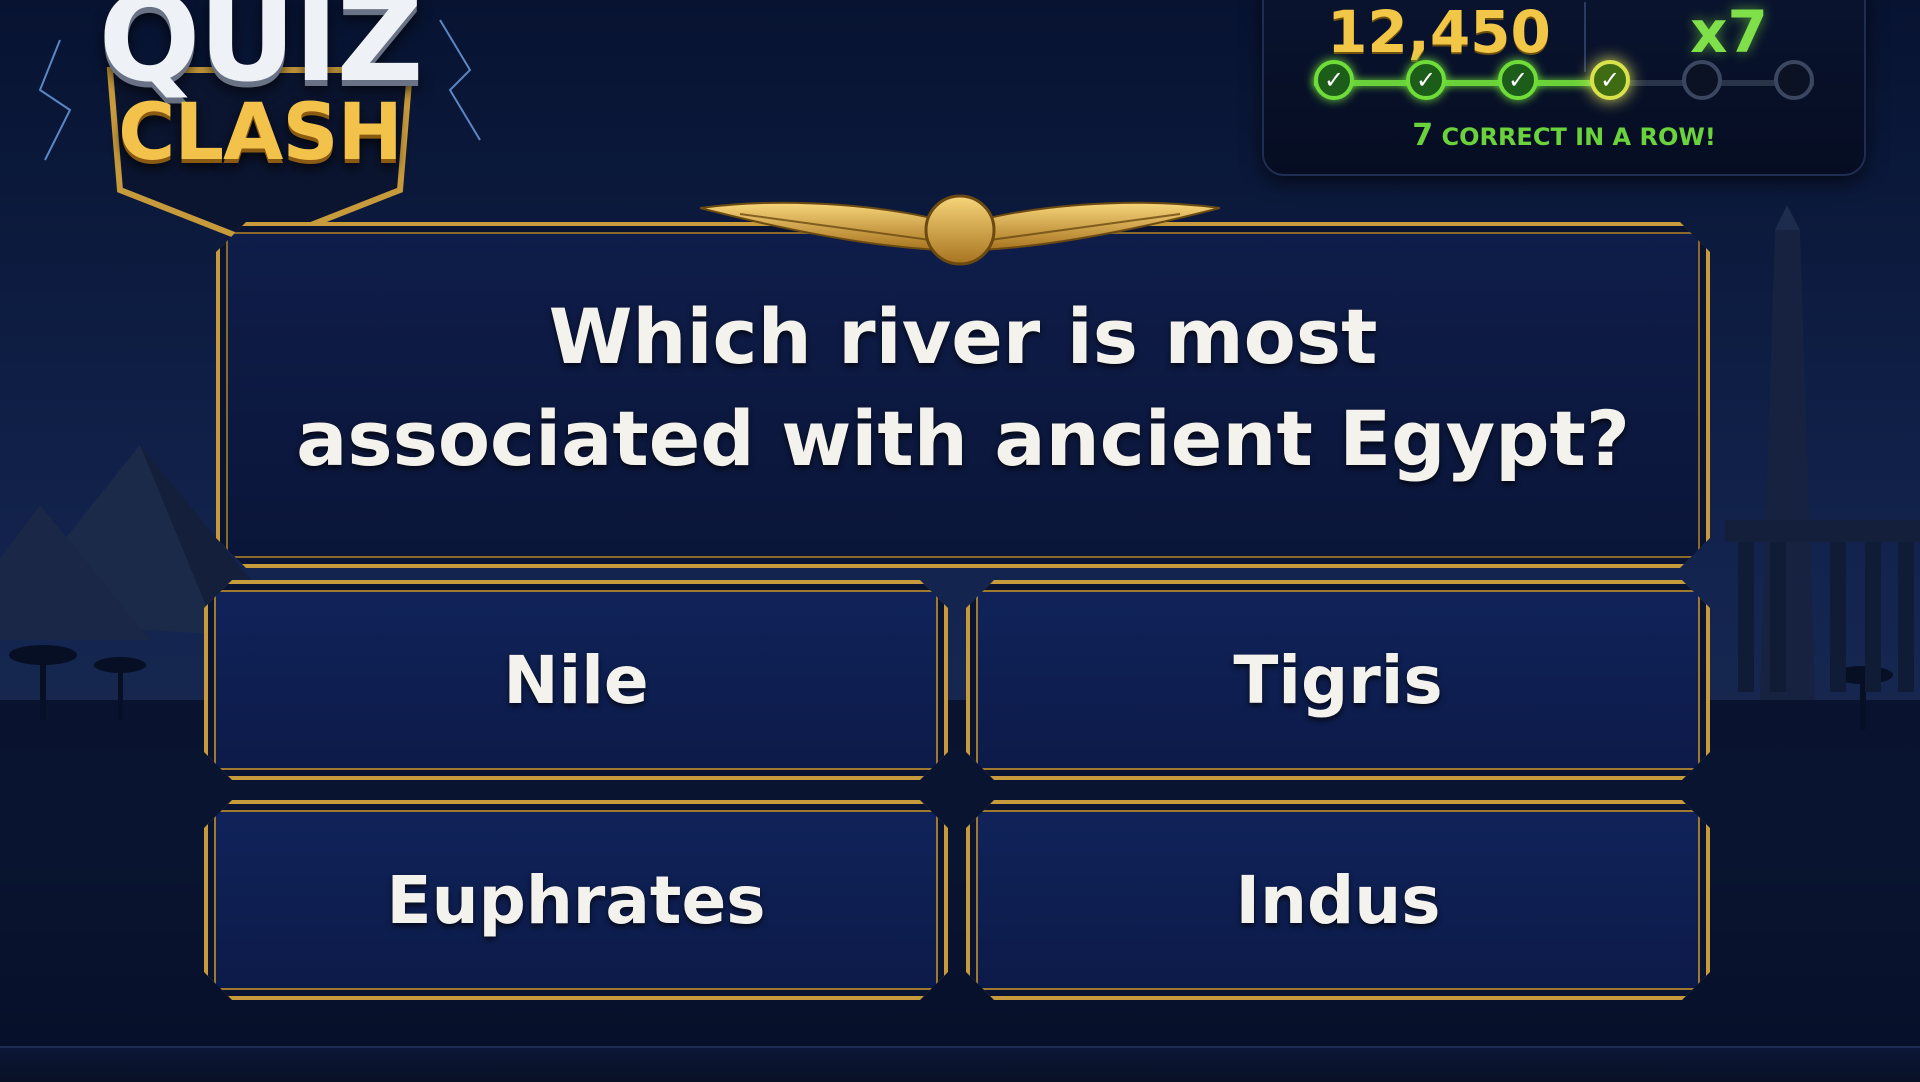  What do you see at coordinates (960, 1064) in the screenshot?
I see `bottom-bar` at bounding box center [960, 1064].